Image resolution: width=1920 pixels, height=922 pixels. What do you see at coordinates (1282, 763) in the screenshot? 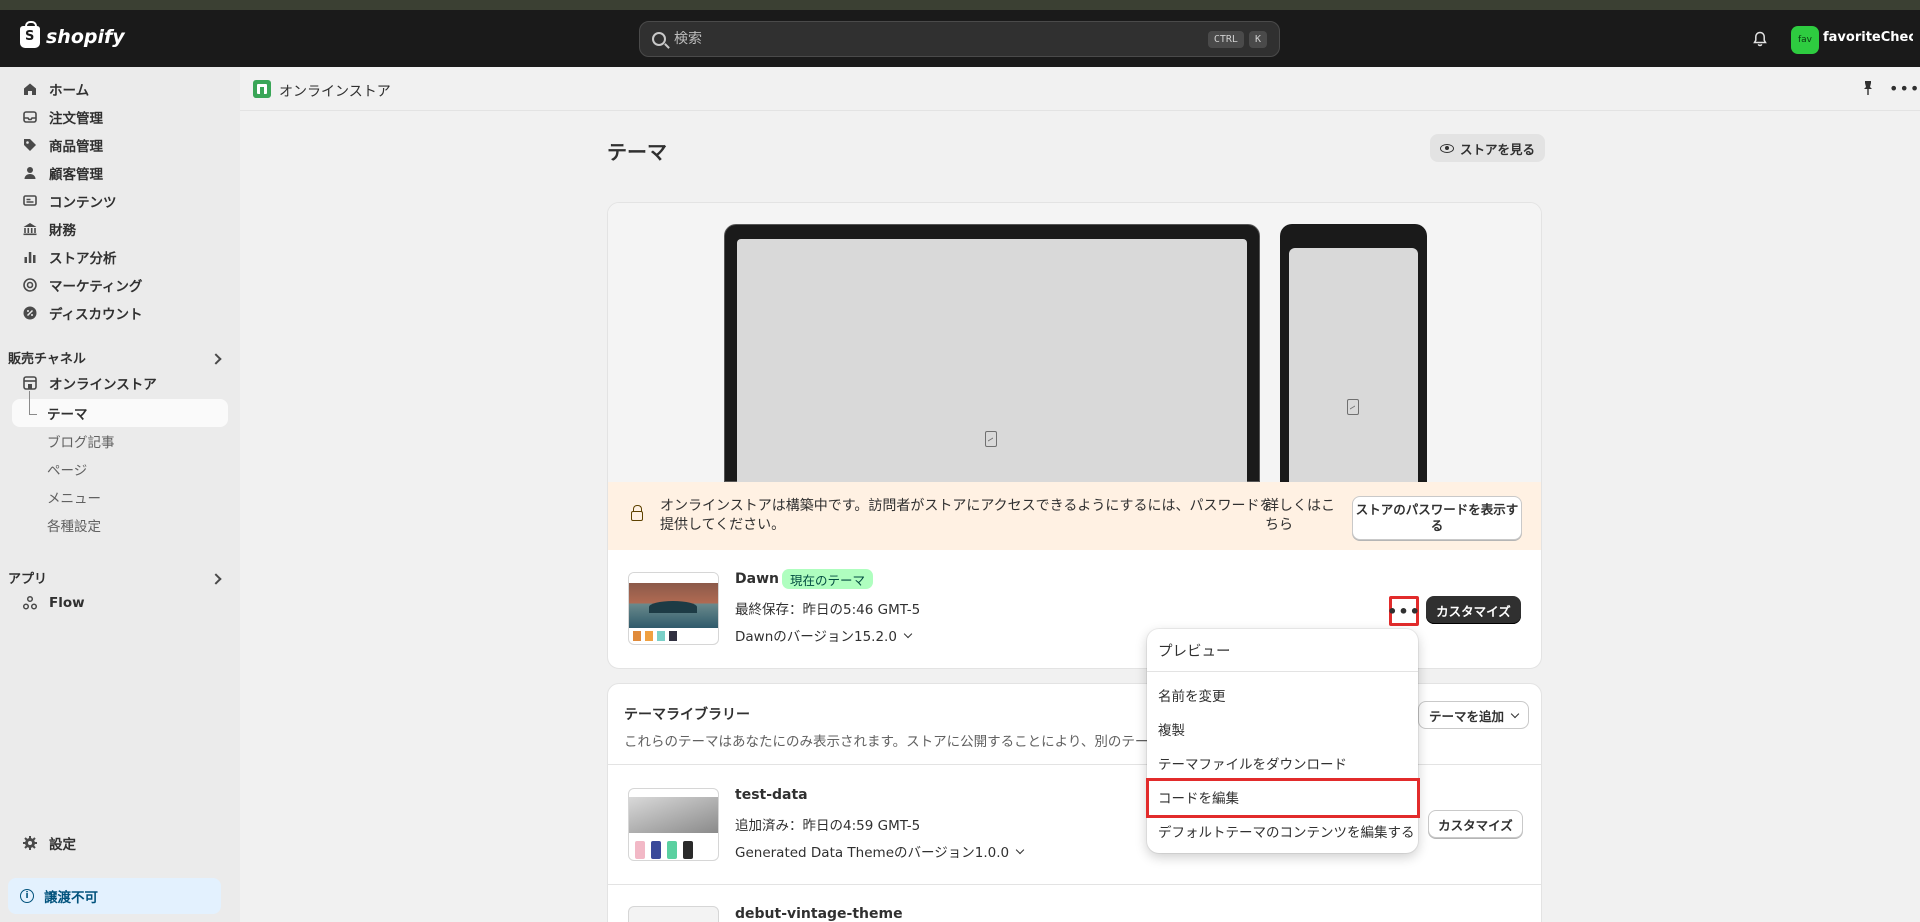
I see `menu-item-download: テーマファイルをダウンロード` at bounding box center [1282, 763].